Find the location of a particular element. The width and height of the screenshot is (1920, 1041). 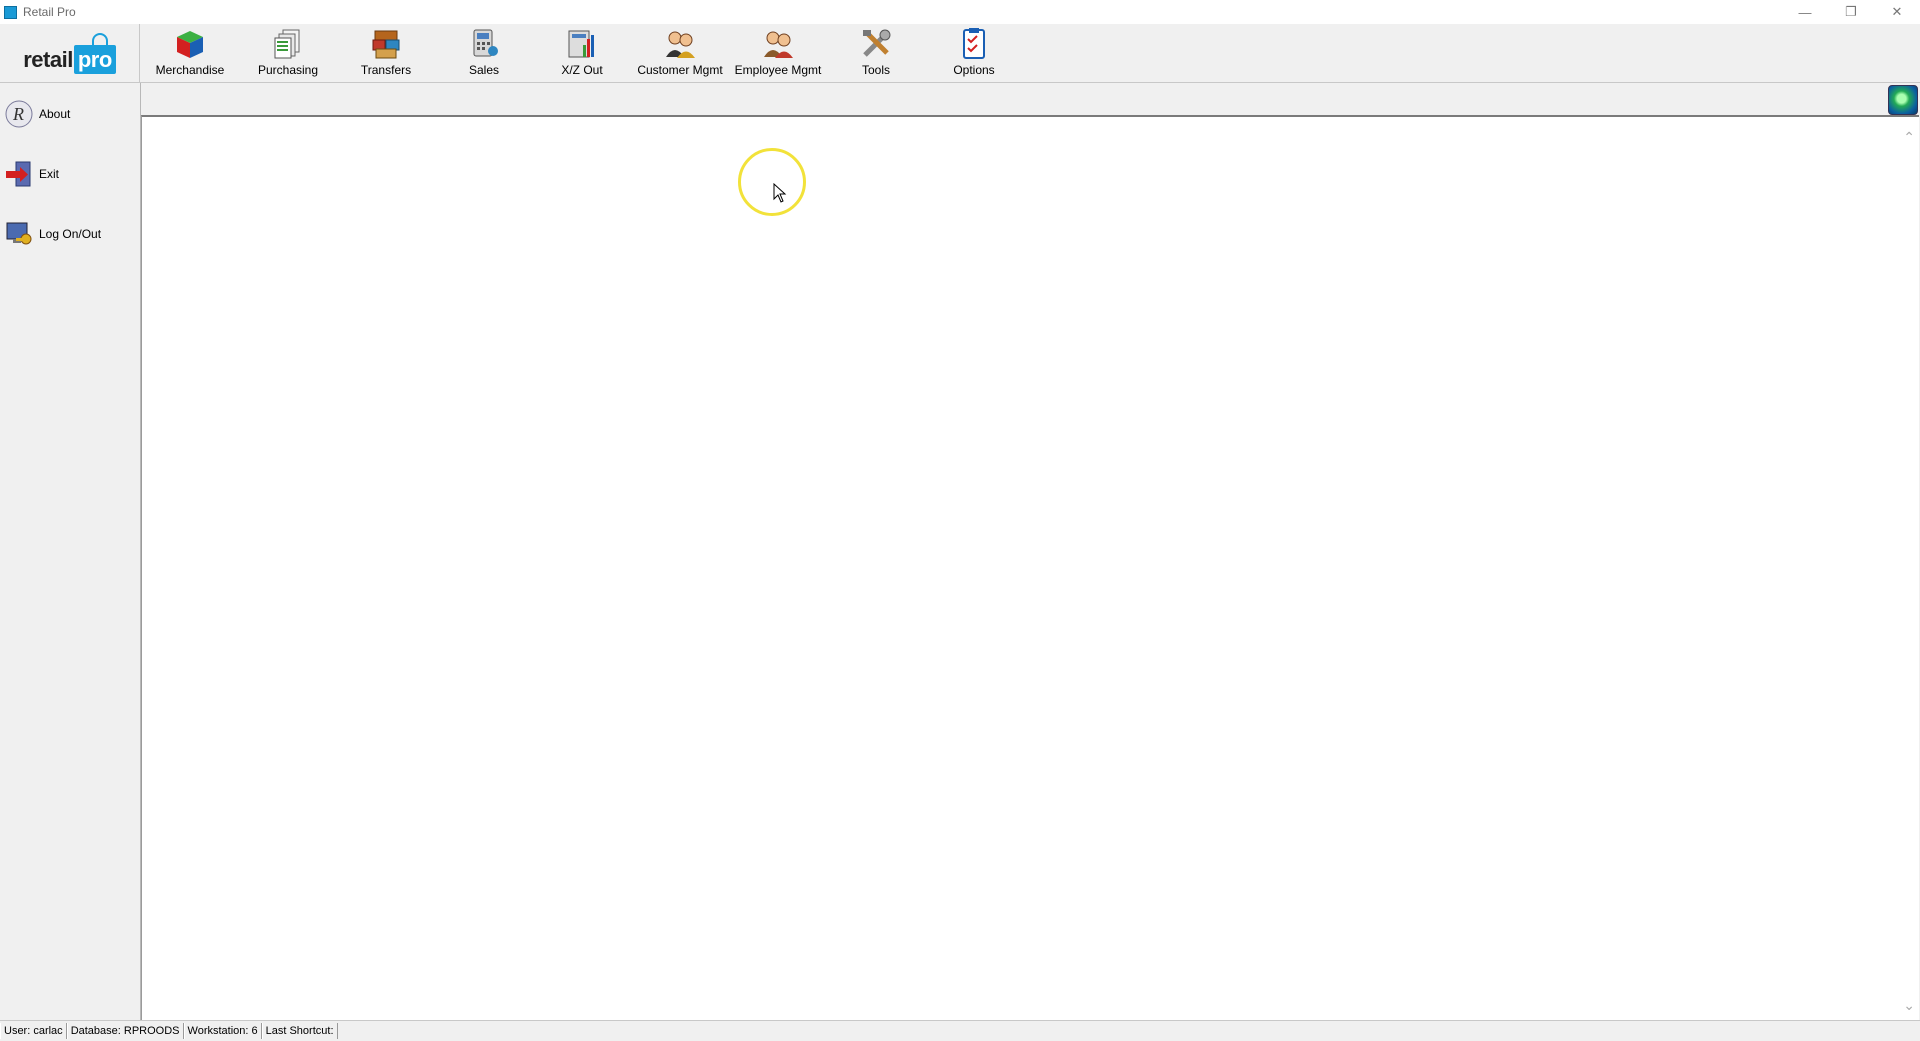

sales-button: Sales is located at coordinates (484, 53).